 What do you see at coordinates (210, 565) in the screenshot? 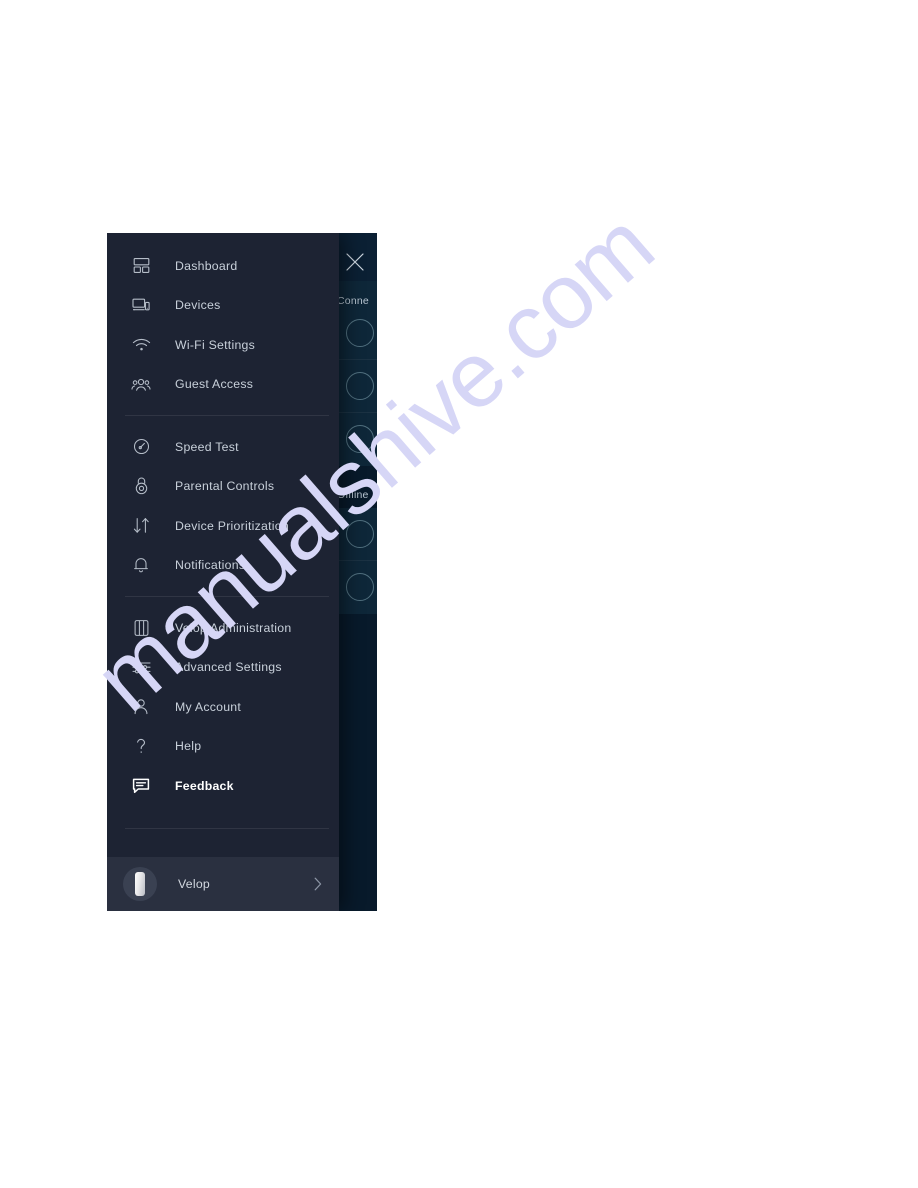
I see `menu-item-label: Notifications` at bounding box center [210, 565].